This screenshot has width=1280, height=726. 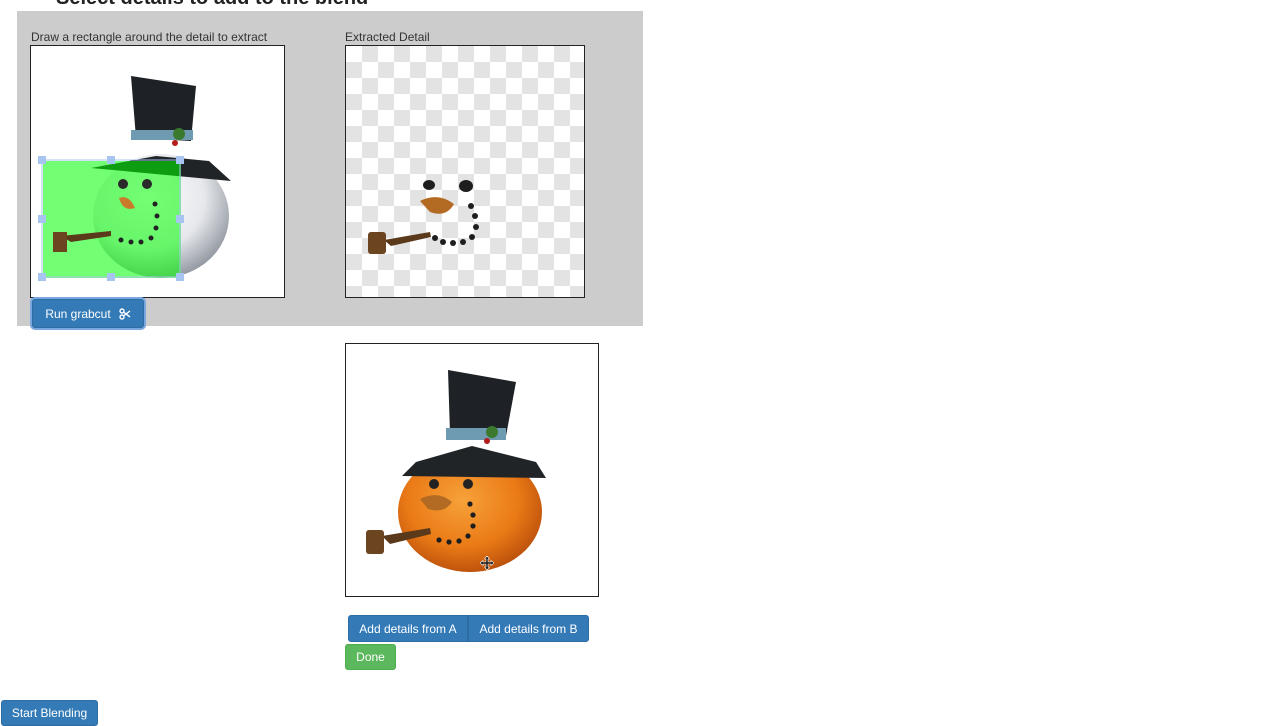 What do you see at coordinates (465, 171) in the screenshot?
I see `extracted-detail-canvas` at bounding box center [465, 171].